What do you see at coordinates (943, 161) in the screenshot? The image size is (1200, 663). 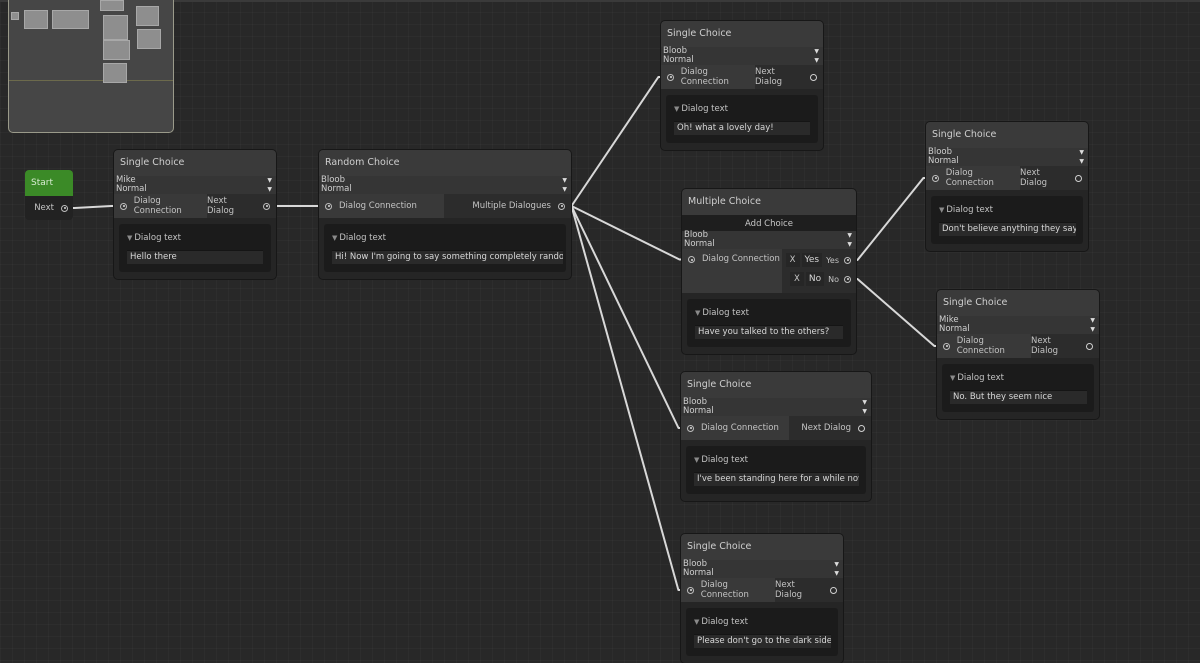 I see `mood-value: Normal` at bounding box center [943, 161].